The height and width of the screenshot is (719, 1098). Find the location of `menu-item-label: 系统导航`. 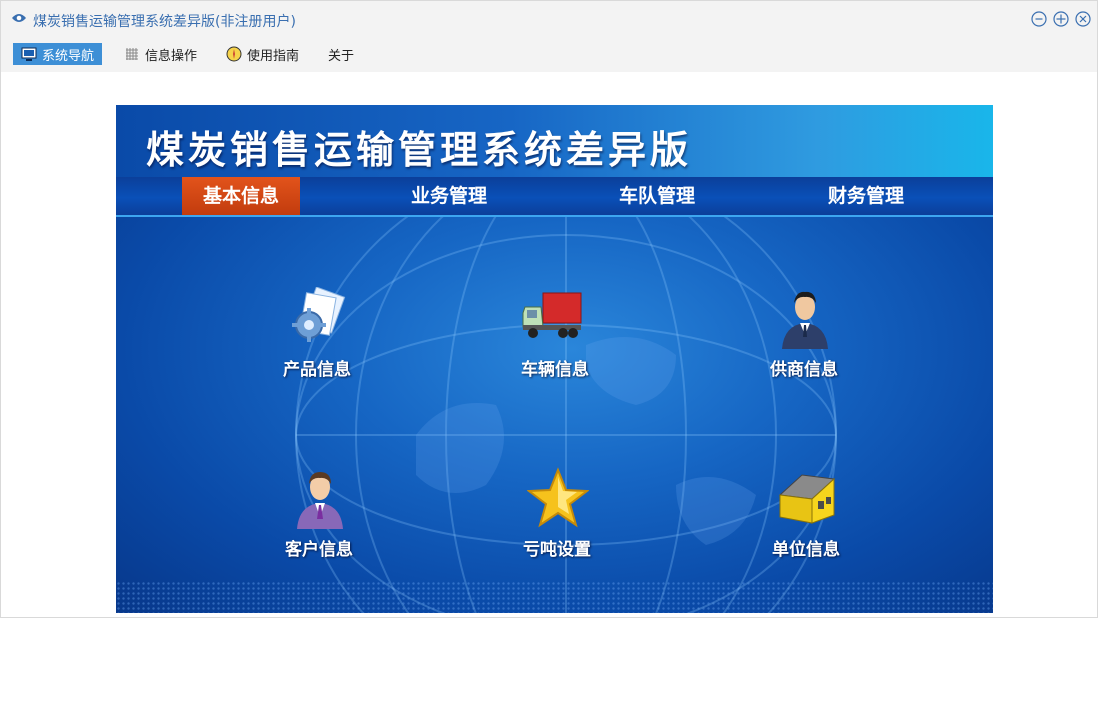

menu-item-label: 系统导航 is located at coordinates (68, 56).